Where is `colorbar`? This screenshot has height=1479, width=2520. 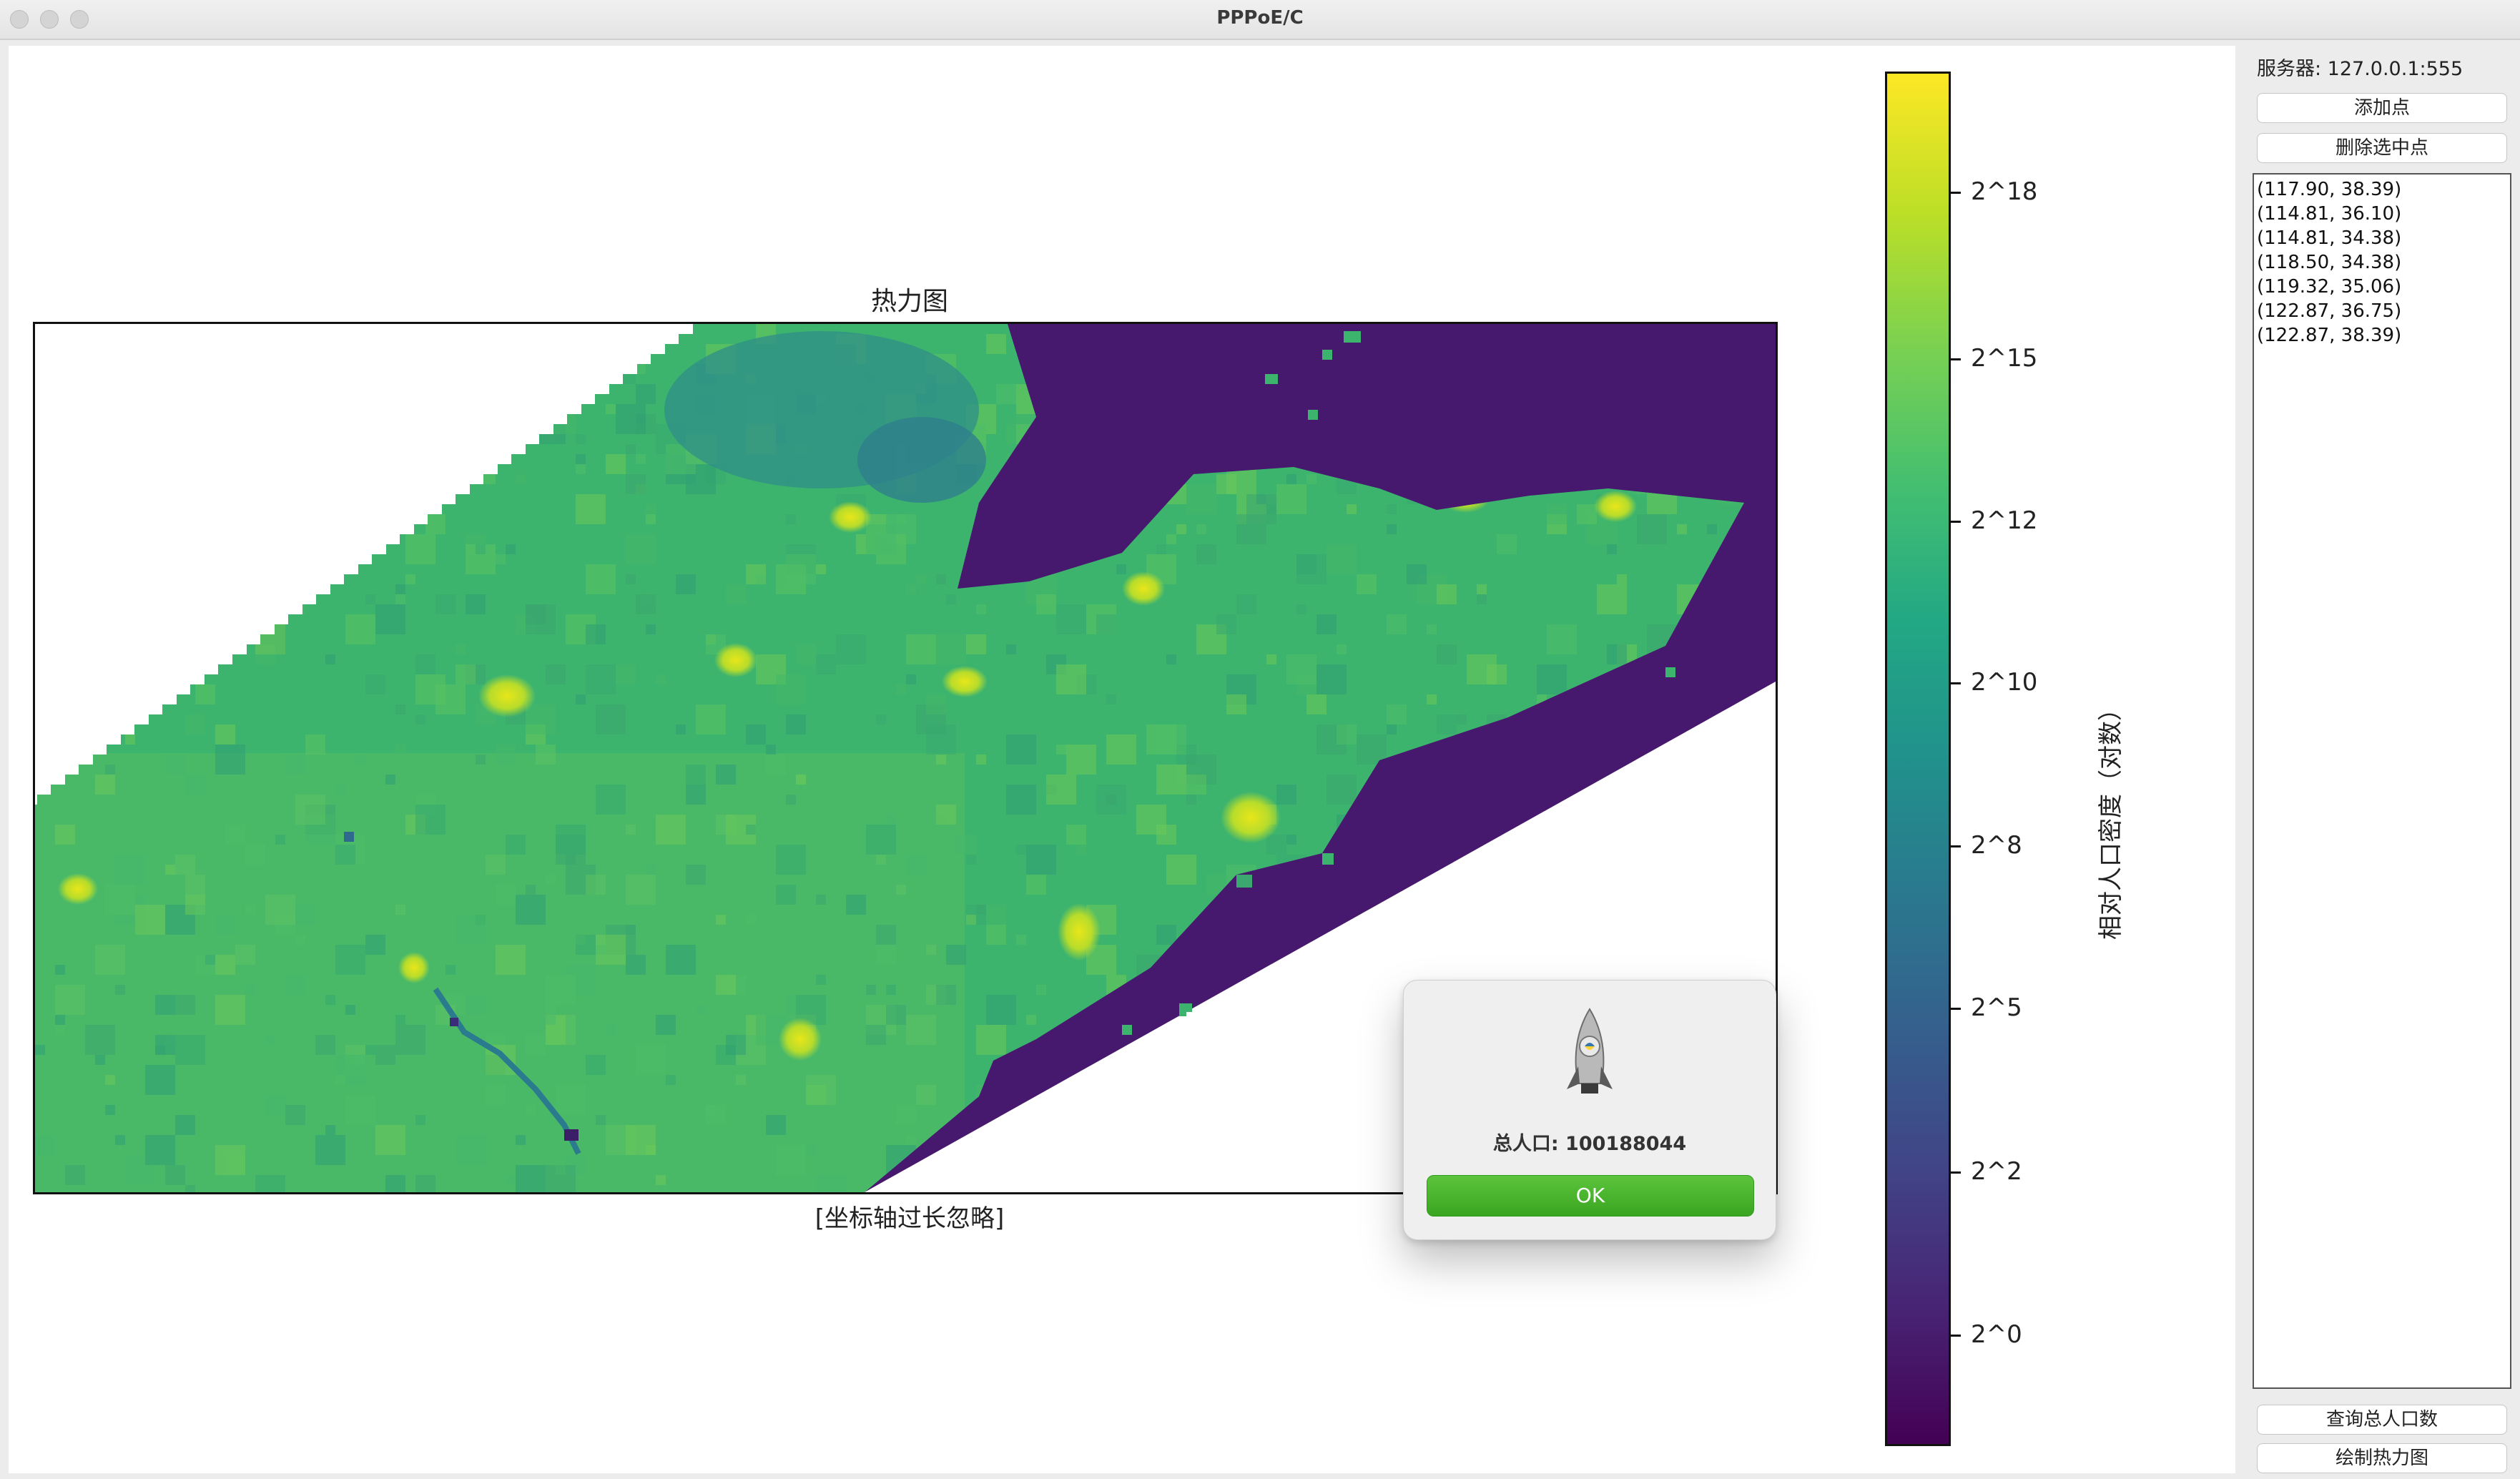 colorbar is located at coordinates (1918, 759).